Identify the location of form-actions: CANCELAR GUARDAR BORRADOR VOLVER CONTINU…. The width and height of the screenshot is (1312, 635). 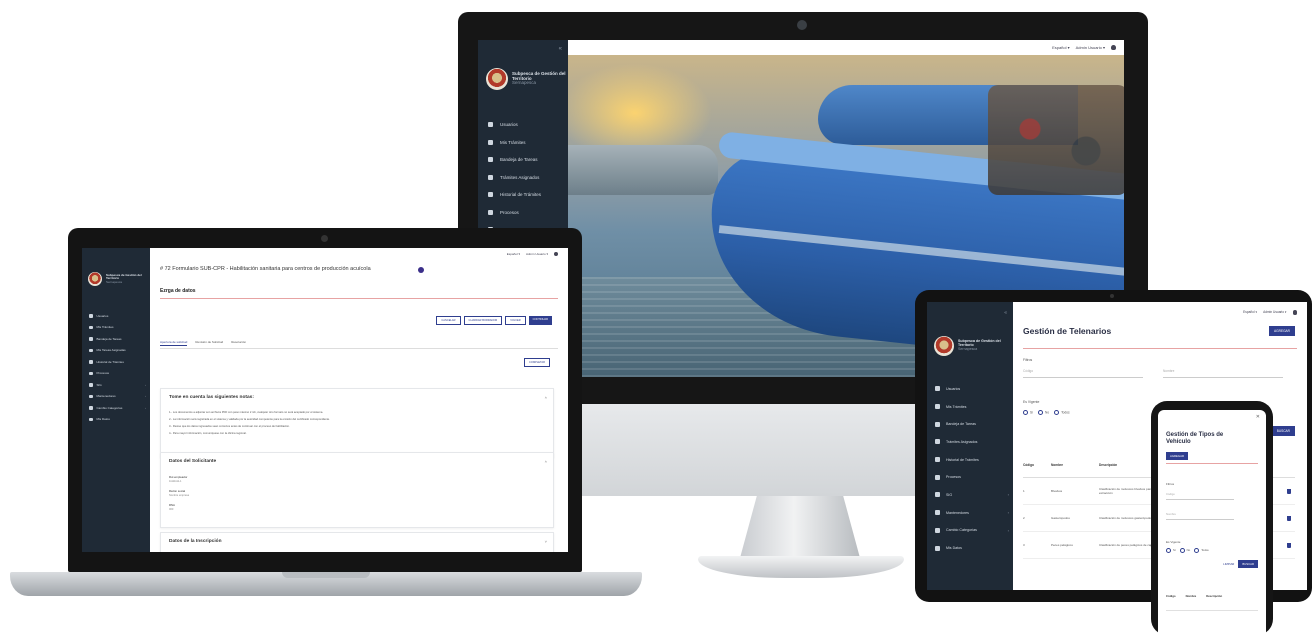
(494, 320).